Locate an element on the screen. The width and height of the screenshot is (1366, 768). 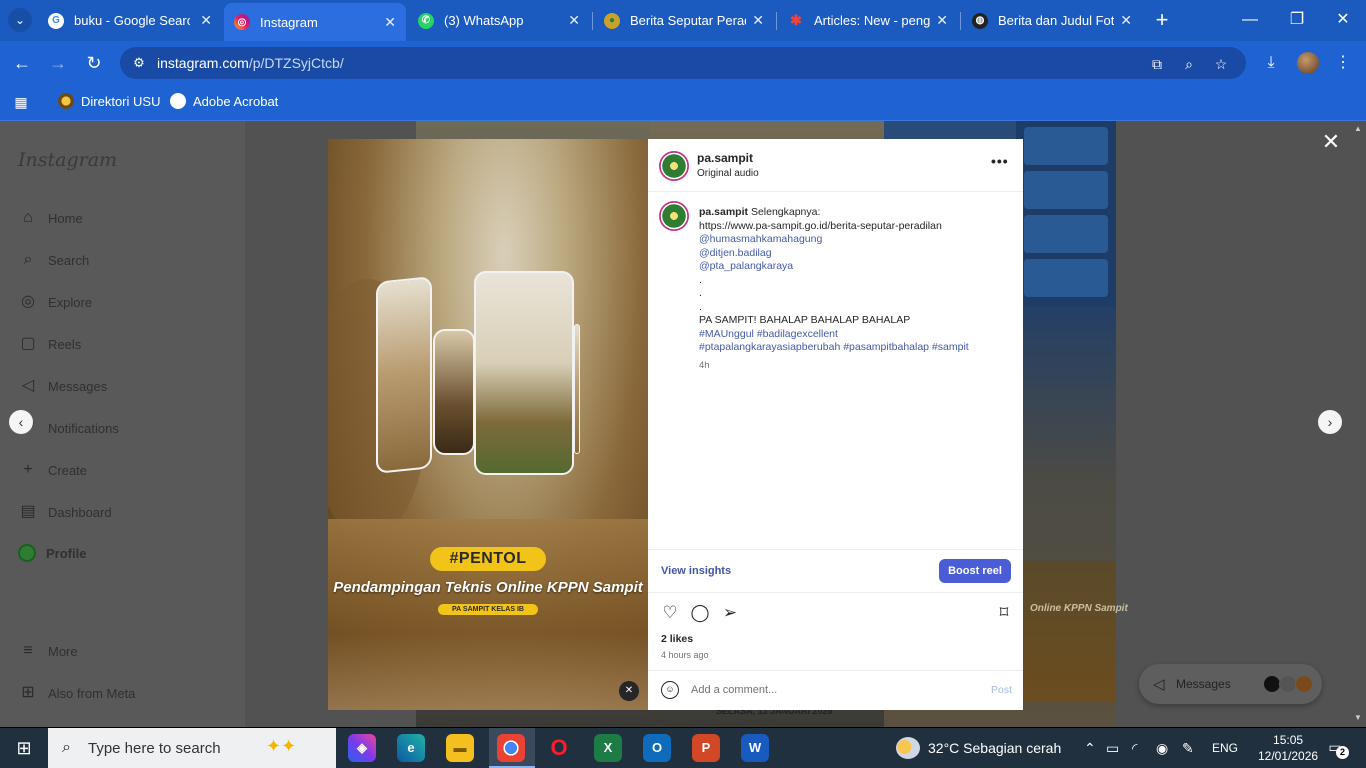
meta-icon: ⊞ is located at coordinates (28, 692).